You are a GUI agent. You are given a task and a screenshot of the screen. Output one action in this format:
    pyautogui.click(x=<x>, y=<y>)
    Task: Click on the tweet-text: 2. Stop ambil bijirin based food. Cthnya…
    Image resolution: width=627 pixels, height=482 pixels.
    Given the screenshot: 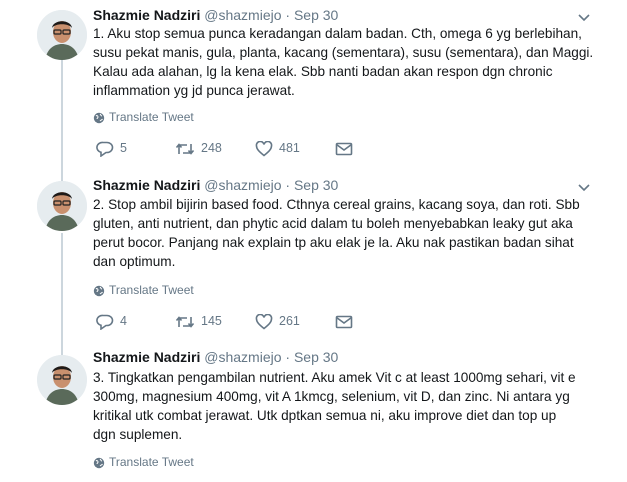 What is the action you would take?
    pyautogui.click(x=336, y=233)
    